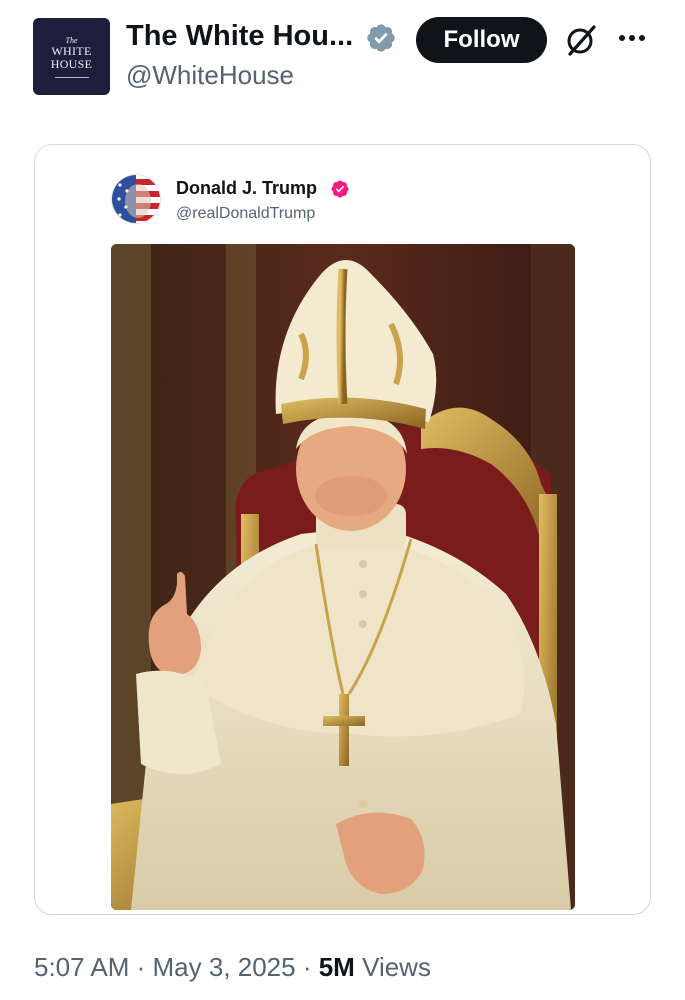 The image size is (685, 1000). I want to click on quoted-verified-badge-icon, so click(340, 189).